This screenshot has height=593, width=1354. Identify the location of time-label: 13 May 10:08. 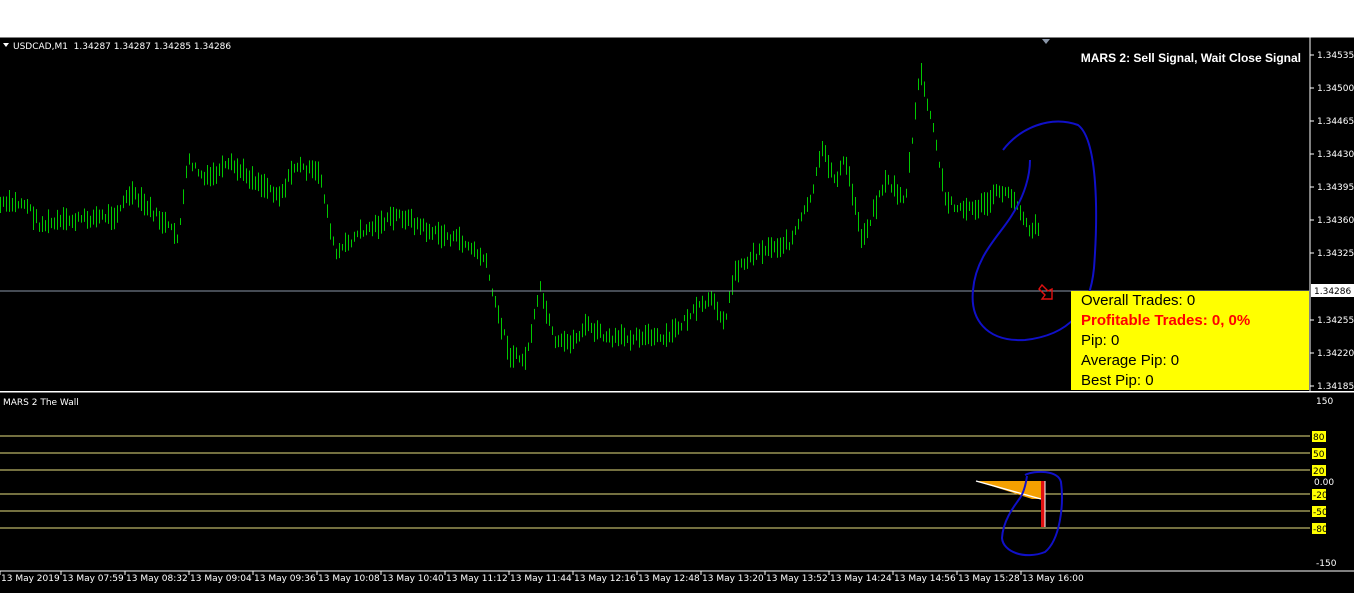
(349, 579).